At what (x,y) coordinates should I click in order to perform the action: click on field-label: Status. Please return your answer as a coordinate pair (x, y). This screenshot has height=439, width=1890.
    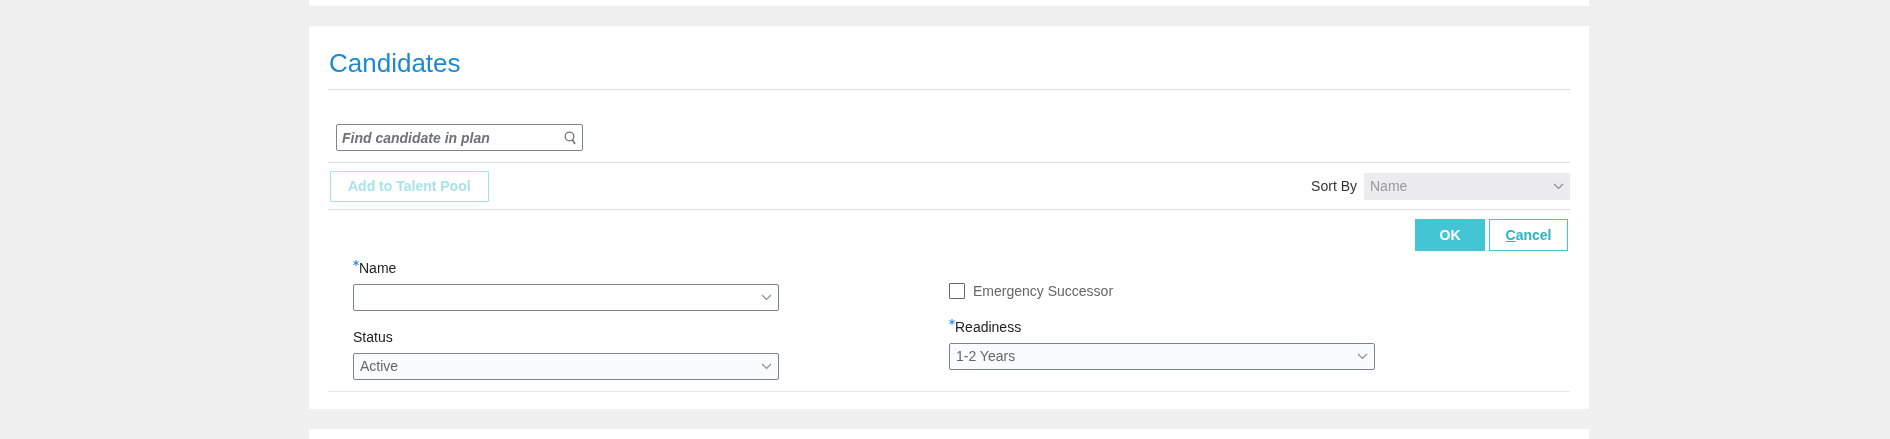
    Looking at the image, I should click on (373, 337).